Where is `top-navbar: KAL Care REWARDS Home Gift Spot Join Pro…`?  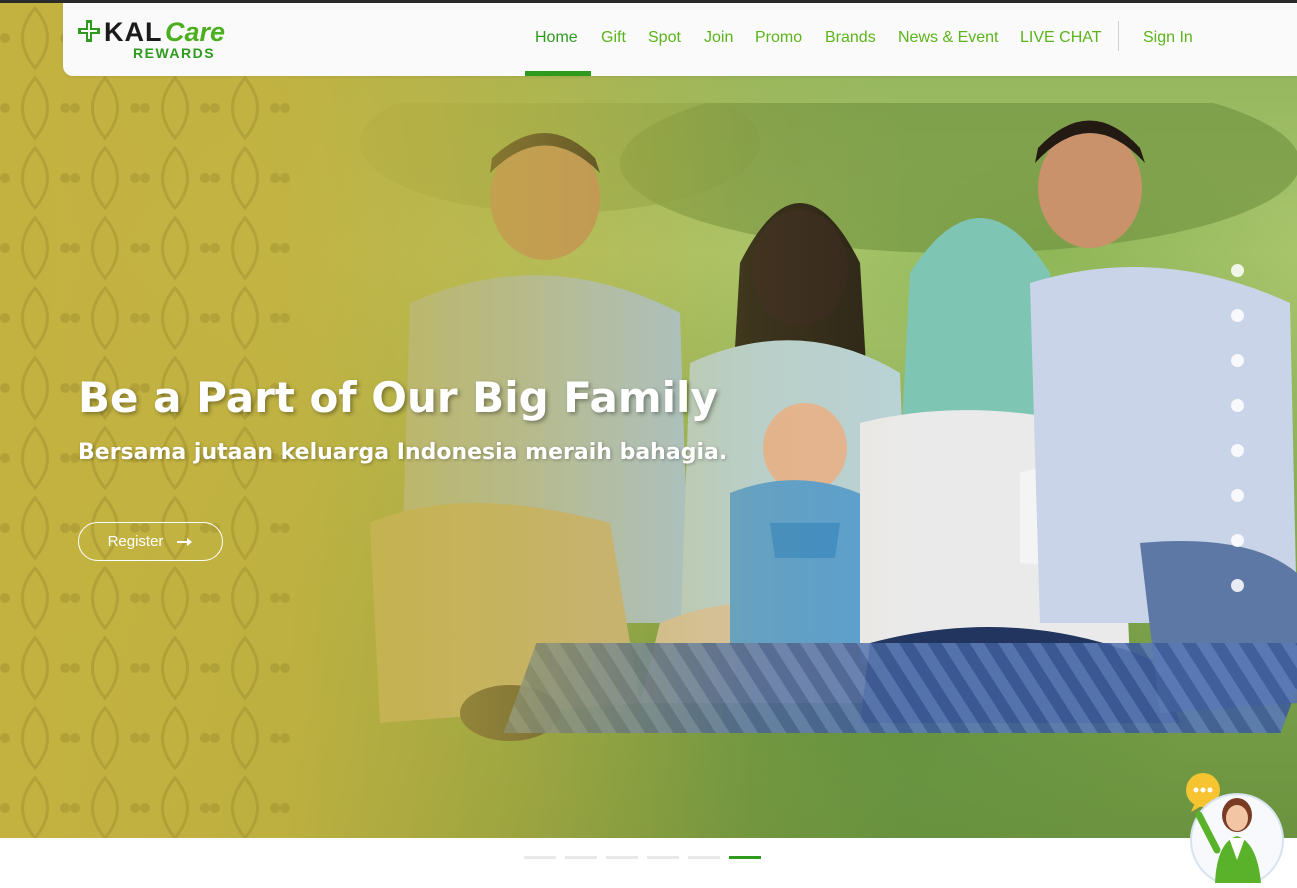 top-navbar: KAL Care REWARDS Home Gift Spot Join Pro… is located at coordinates (680, 39).